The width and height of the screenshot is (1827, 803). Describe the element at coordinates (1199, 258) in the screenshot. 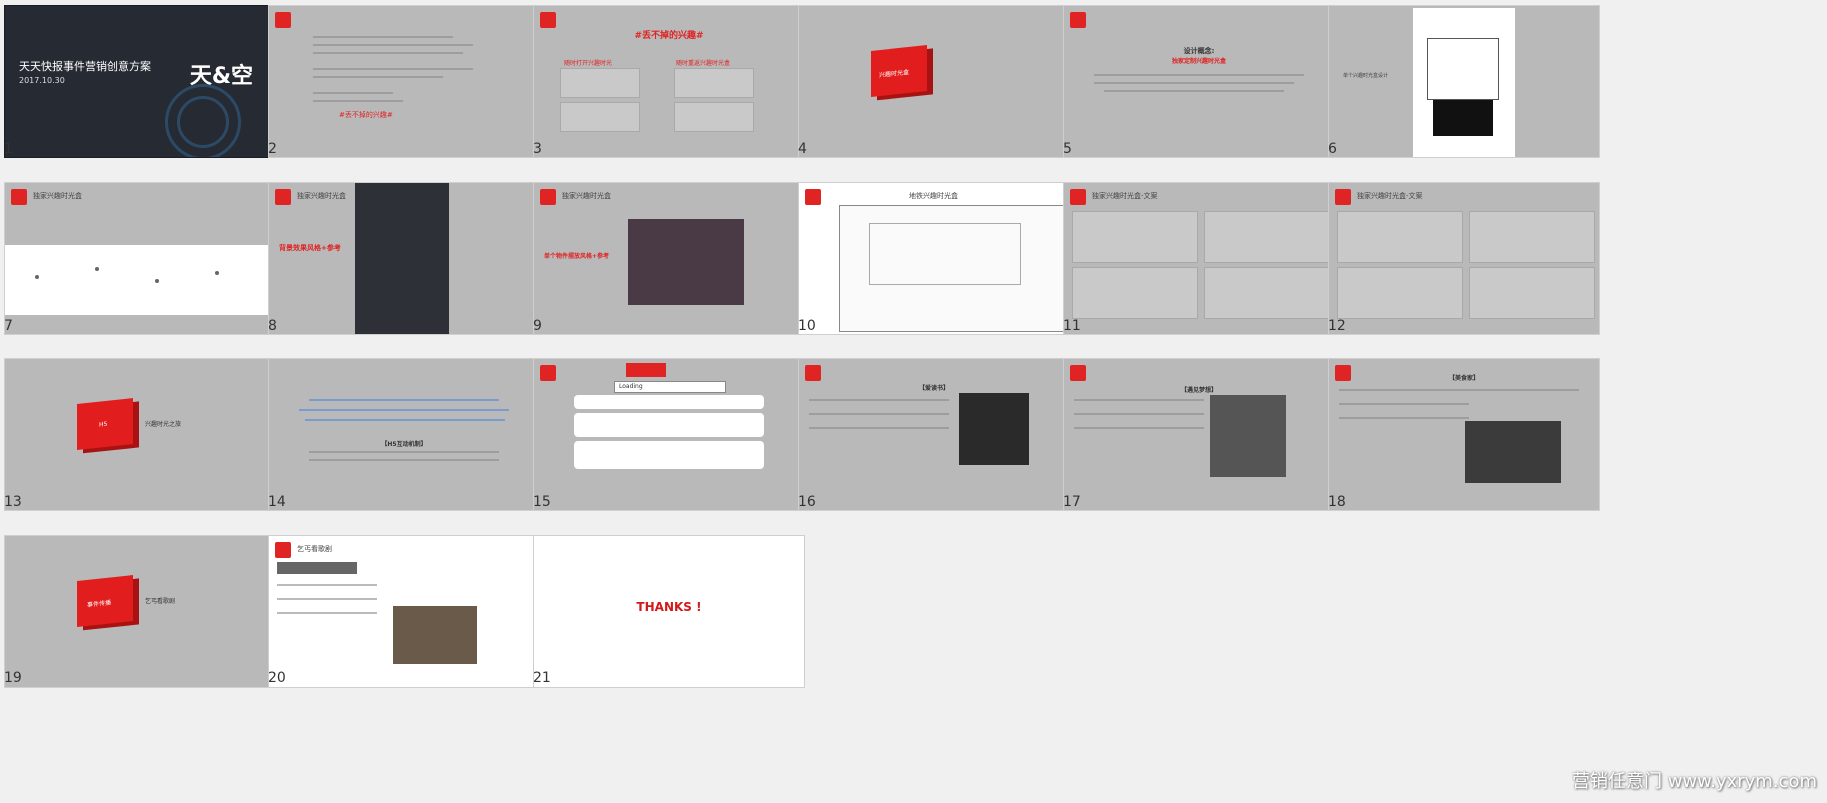

I see `slide-thumbnail-11: 独家兴趣时光盒-文案` at that location.